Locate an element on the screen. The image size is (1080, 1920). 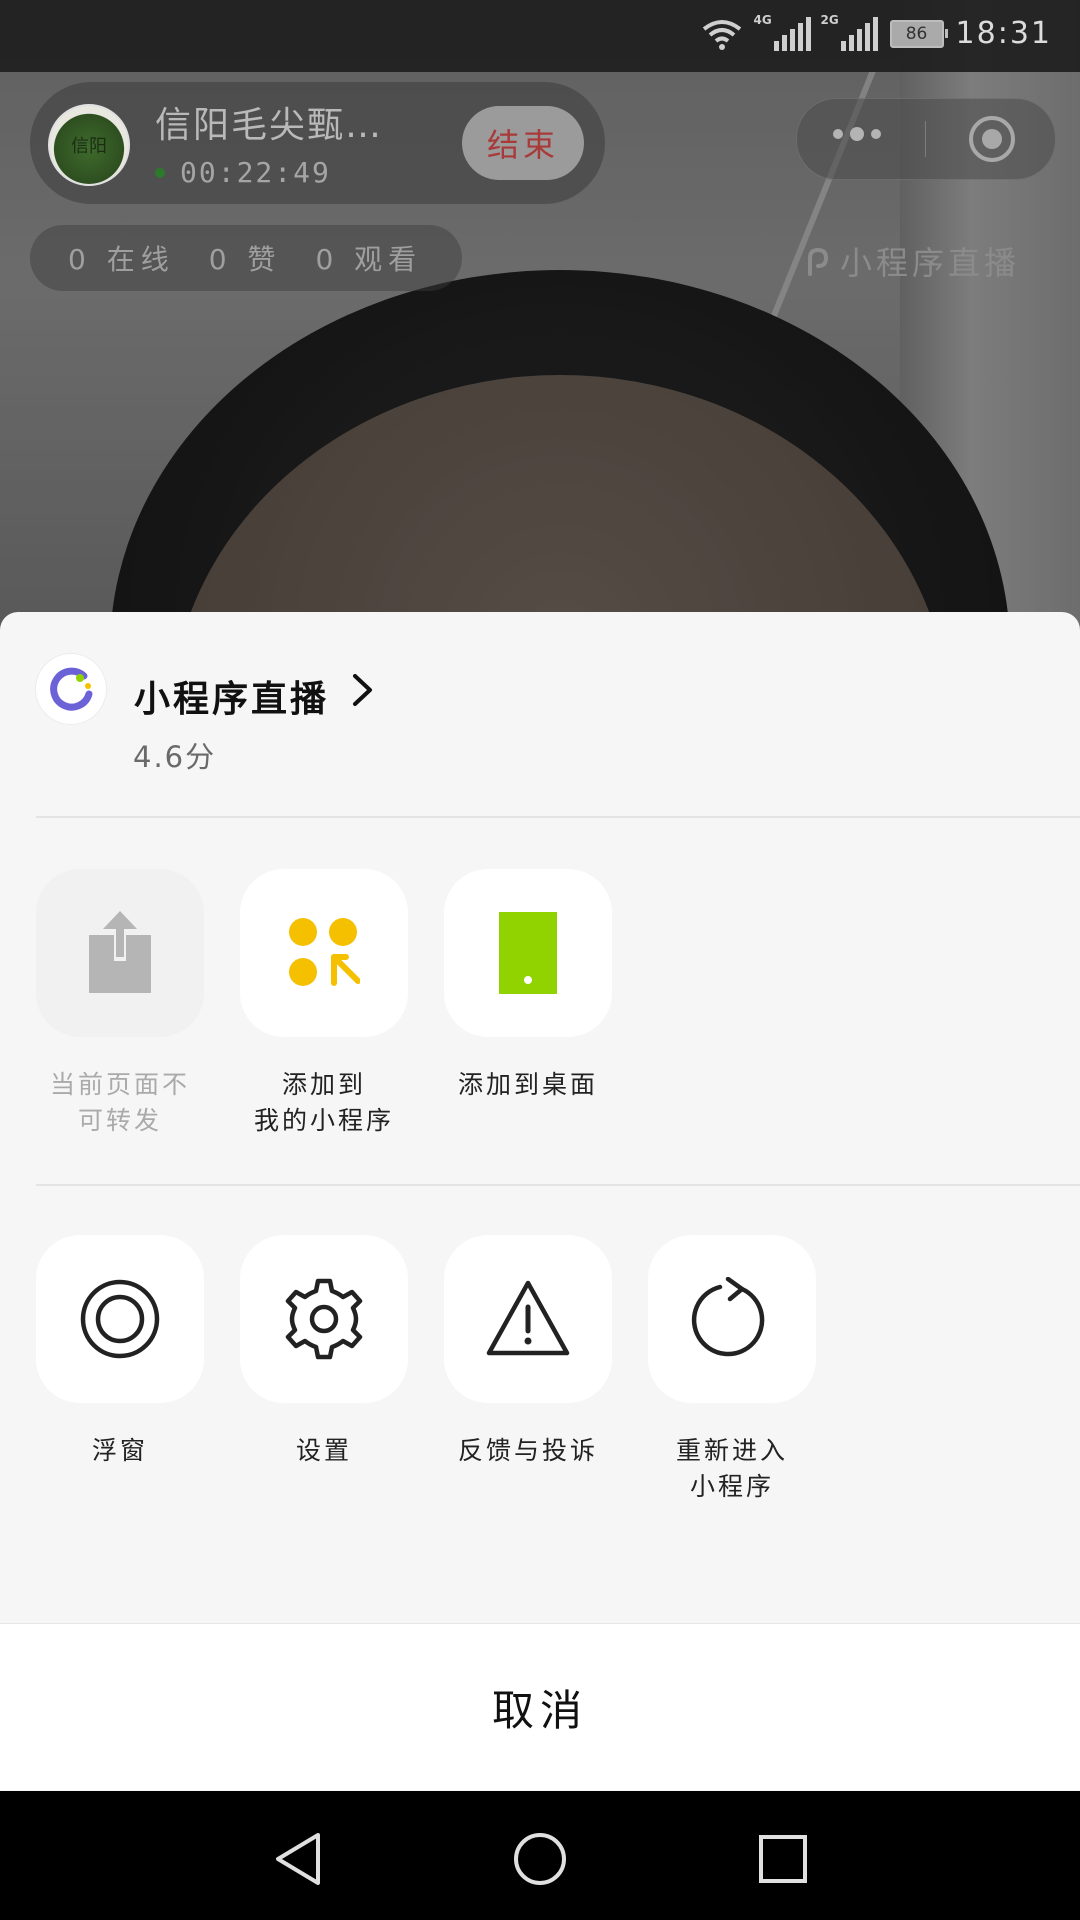
reenter-tile: 重新进入 小程序 is located at coordinates (732, 1370).